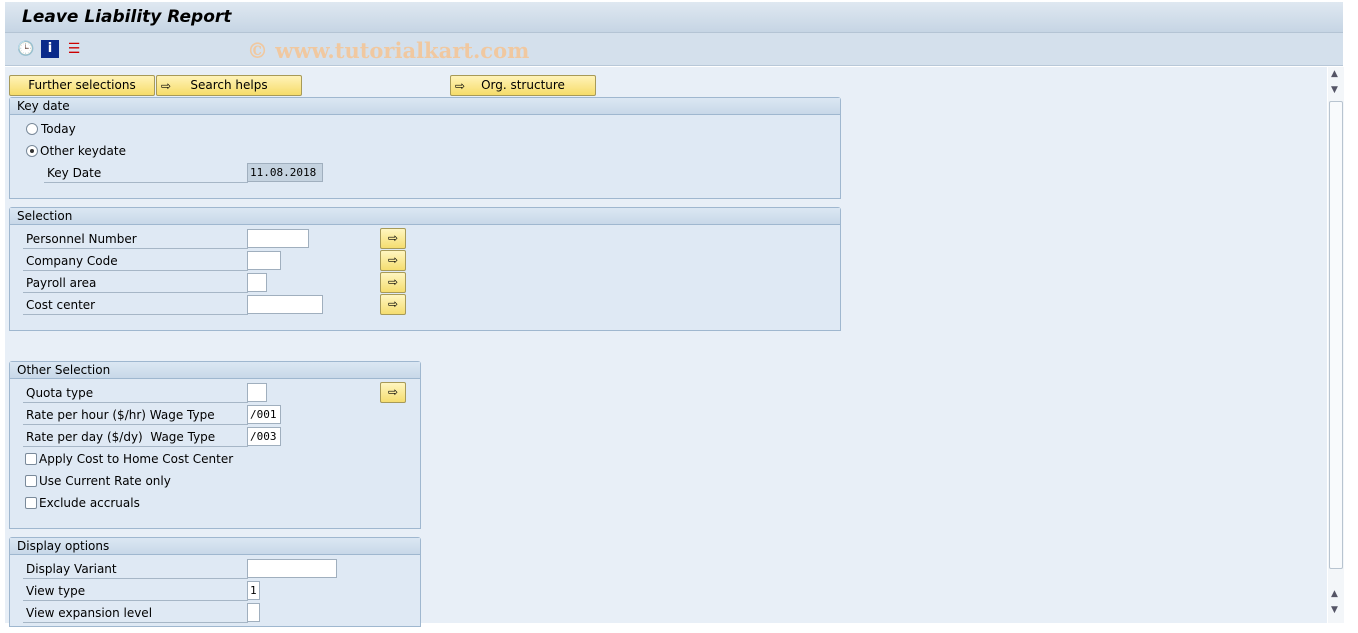  What do you see at coordinates (135, 261) in the screenshot?
I see `company-code-label: Company Code` at bounding box center [135, 261].